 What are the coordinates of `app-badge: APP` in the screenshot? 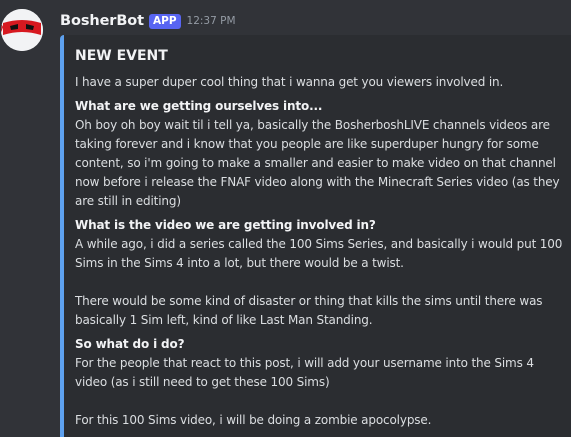 It's located at (165, 21).